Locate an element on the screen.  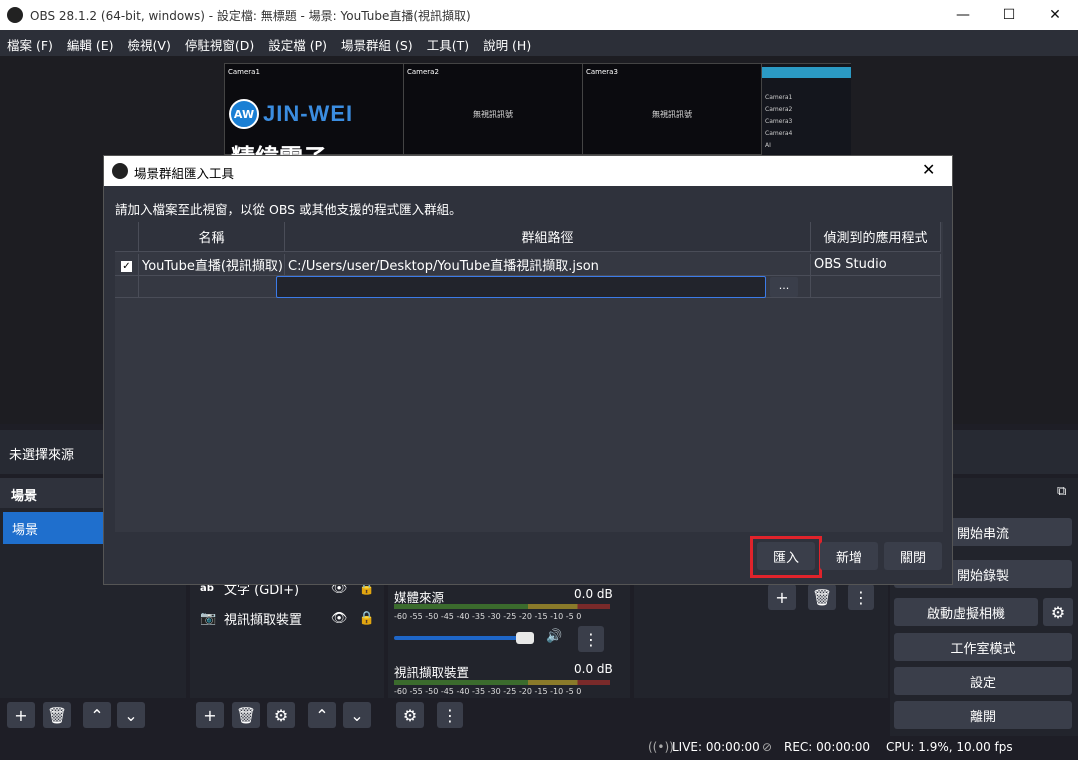
dialog-close-icon: ✕ is located at coordinates (928, 169).